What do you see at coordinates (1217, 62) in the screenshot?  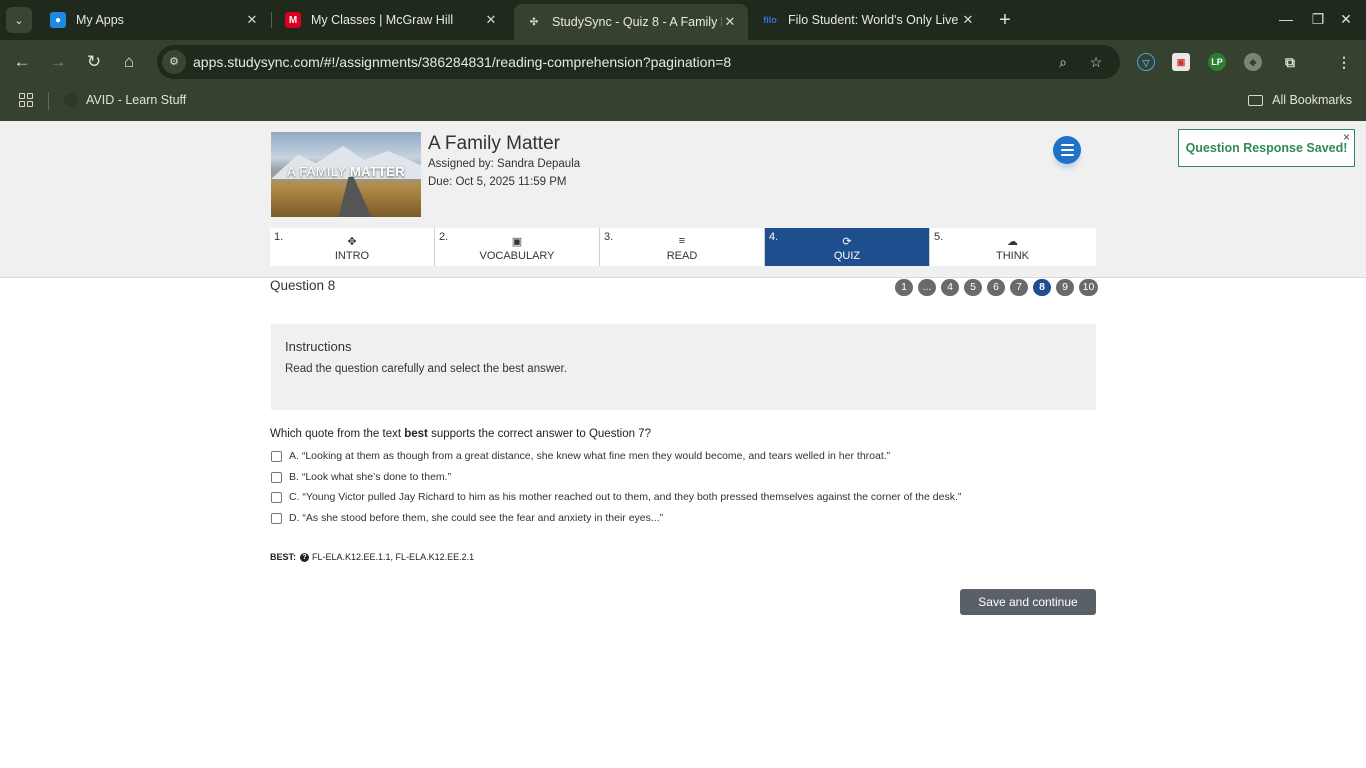 I see `extension-lp-icon: LP` at bounding box center [1217, 62].